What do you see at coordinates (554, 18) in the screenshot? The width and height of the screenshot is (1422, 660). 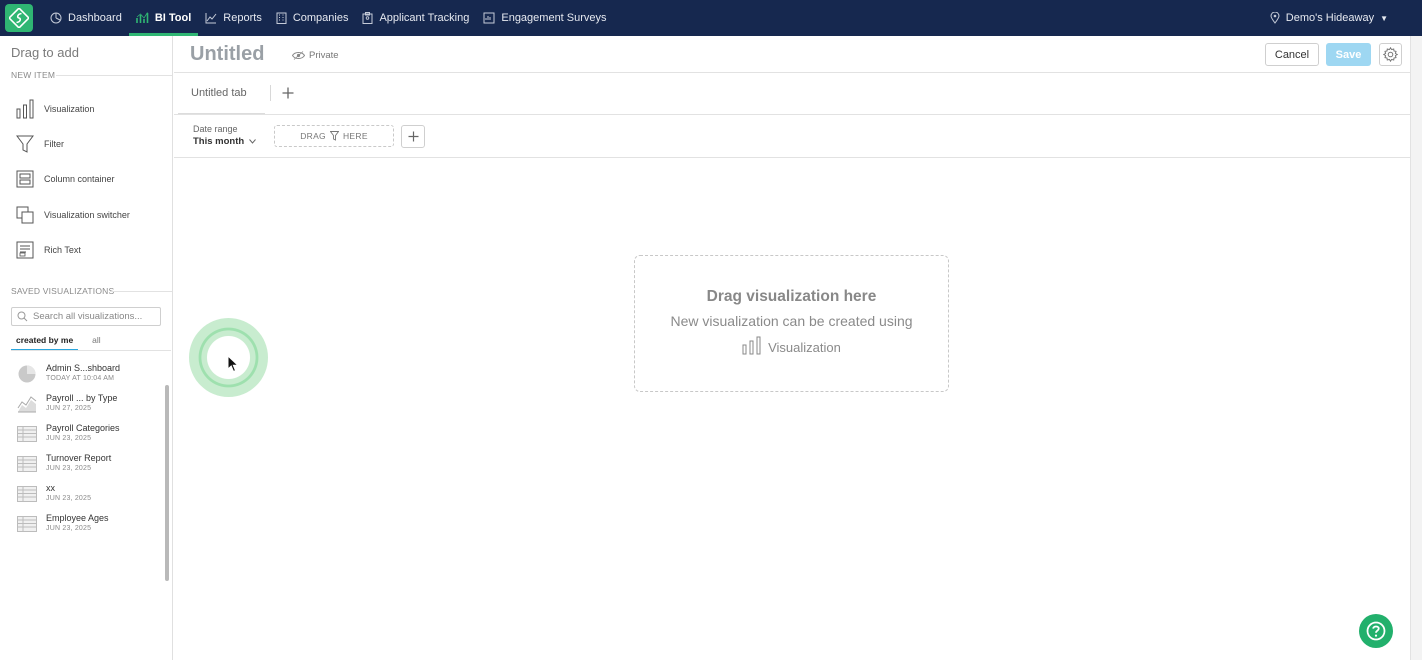 I see `nav-label: Engagement Surveys` at bounding box center [554, 18].